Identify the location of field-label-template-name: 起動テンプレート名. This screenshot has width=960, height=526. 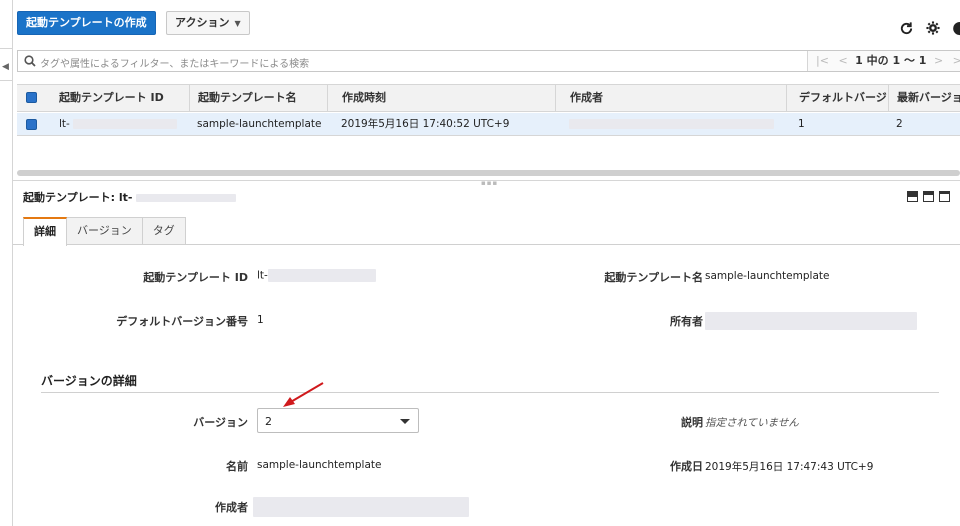
(653, 277).